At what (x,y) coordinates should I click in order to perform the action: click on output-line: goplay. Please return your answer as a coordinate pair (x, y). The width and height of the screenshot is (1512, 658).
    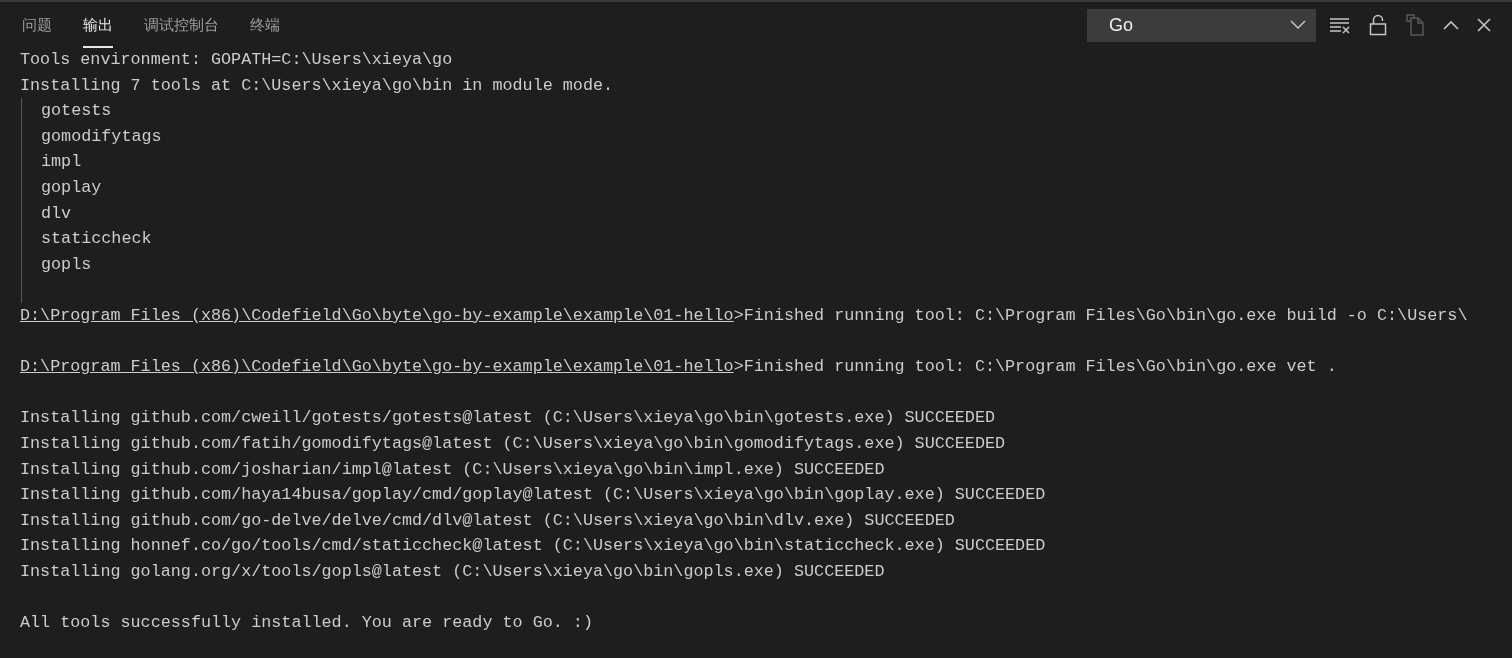
    Looking at the image, I should click on (72, 187).